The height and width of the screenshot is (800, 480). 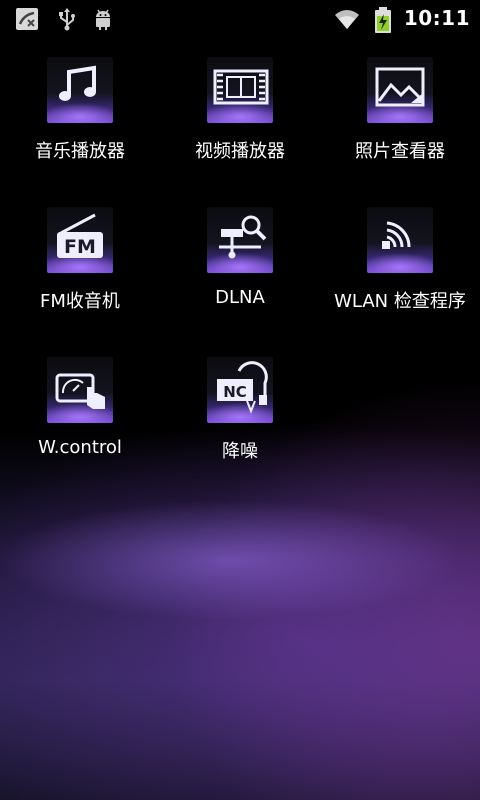 I want to click on app-label: WLAN 检查程序, so click(x=400, y=301).